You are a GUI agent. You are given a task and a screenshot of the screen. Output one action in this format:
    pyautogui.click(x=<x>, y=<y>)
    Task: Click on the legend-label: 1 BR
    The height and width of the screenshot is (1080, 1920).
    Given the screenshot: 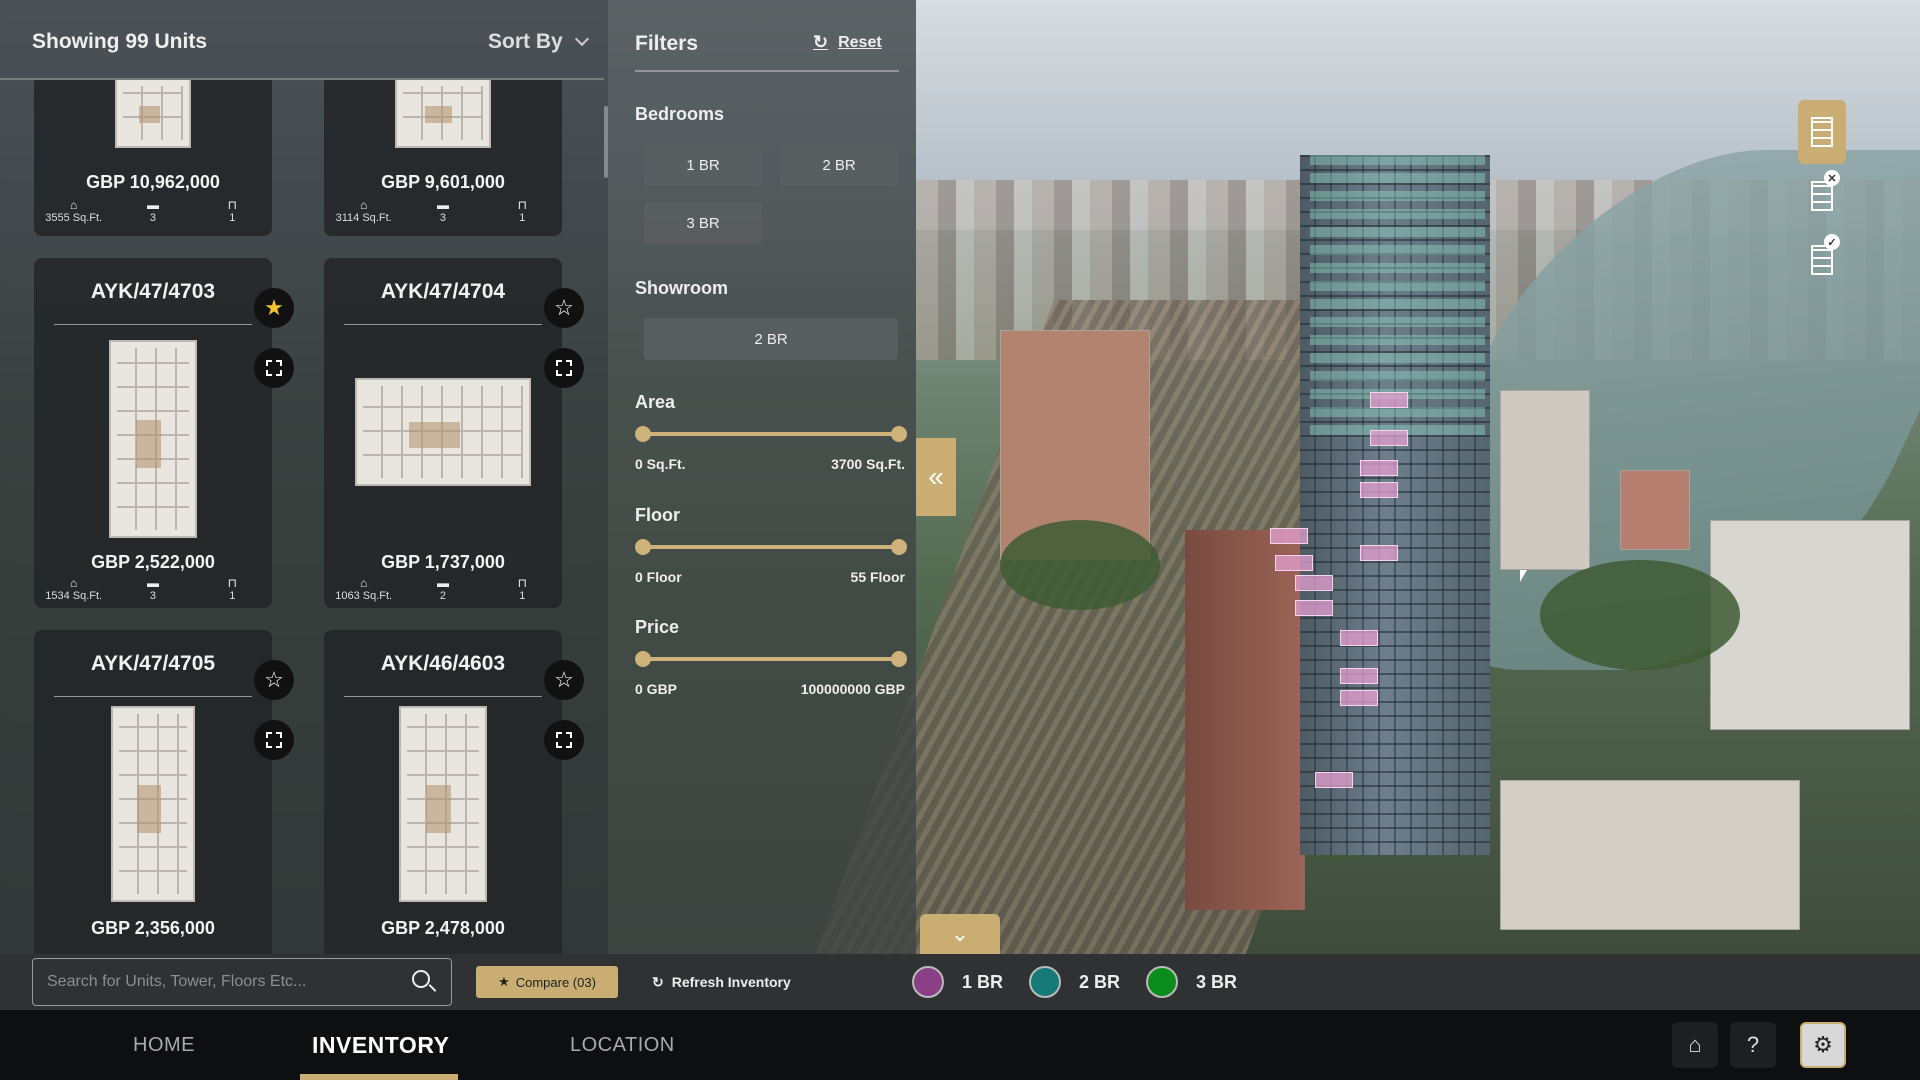 What is the action you would take?
    pyautogui.click(x=983, y=981)
    